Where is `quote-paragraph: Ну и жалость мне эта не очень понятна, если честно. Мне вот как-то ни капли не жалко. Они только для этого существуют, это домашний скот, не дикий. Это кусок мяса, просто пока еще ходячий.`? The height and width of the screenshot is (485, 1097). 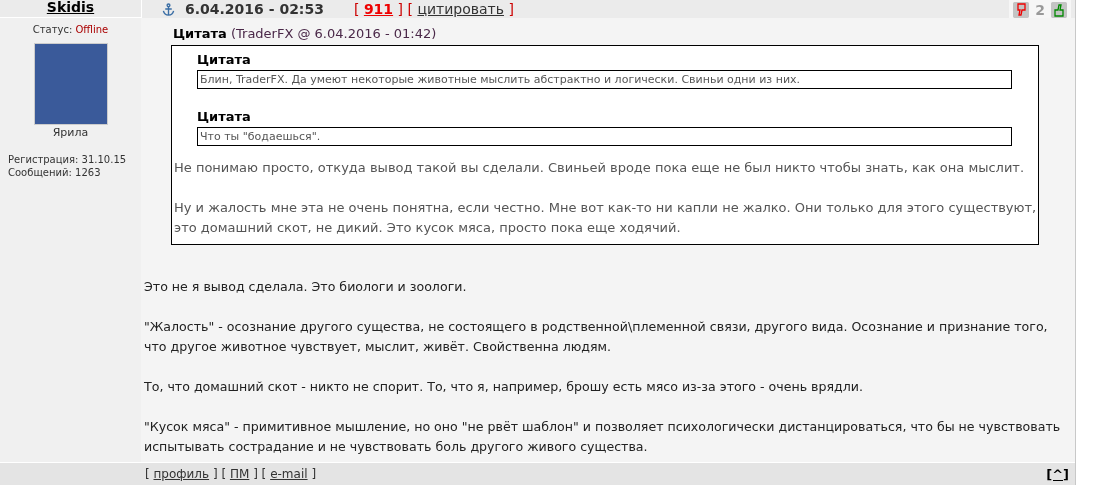 quote-paragraph: Ну и жалость мне эта не очень понятна, если честно. Мне вот как-то ни капли не жалко. Они только для этого существуют, это домашний скот, не дикий. Это кусок мяса, просто пока еще ходячий. is located at coordinates (606, 218).